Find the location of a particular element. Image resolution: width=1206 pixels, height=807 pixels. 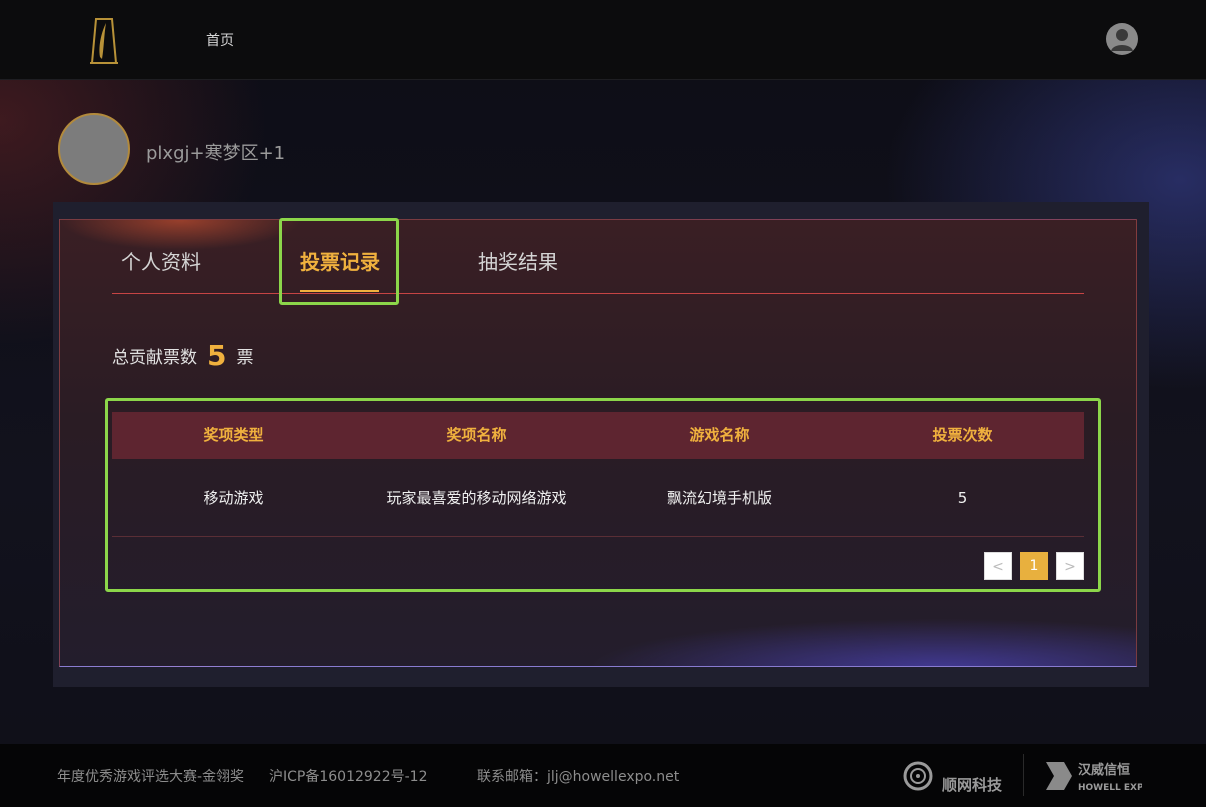

prev-page-button: < is located at coordinates (998, 566).